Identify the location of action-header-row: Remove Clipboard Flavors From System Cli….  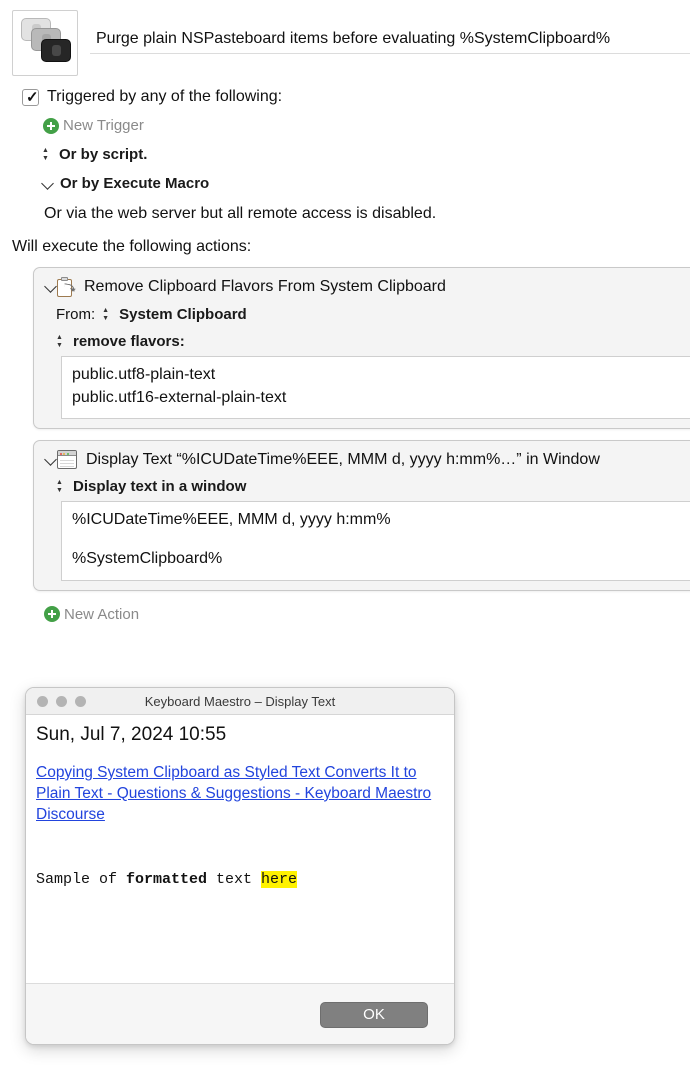
(362, 286).